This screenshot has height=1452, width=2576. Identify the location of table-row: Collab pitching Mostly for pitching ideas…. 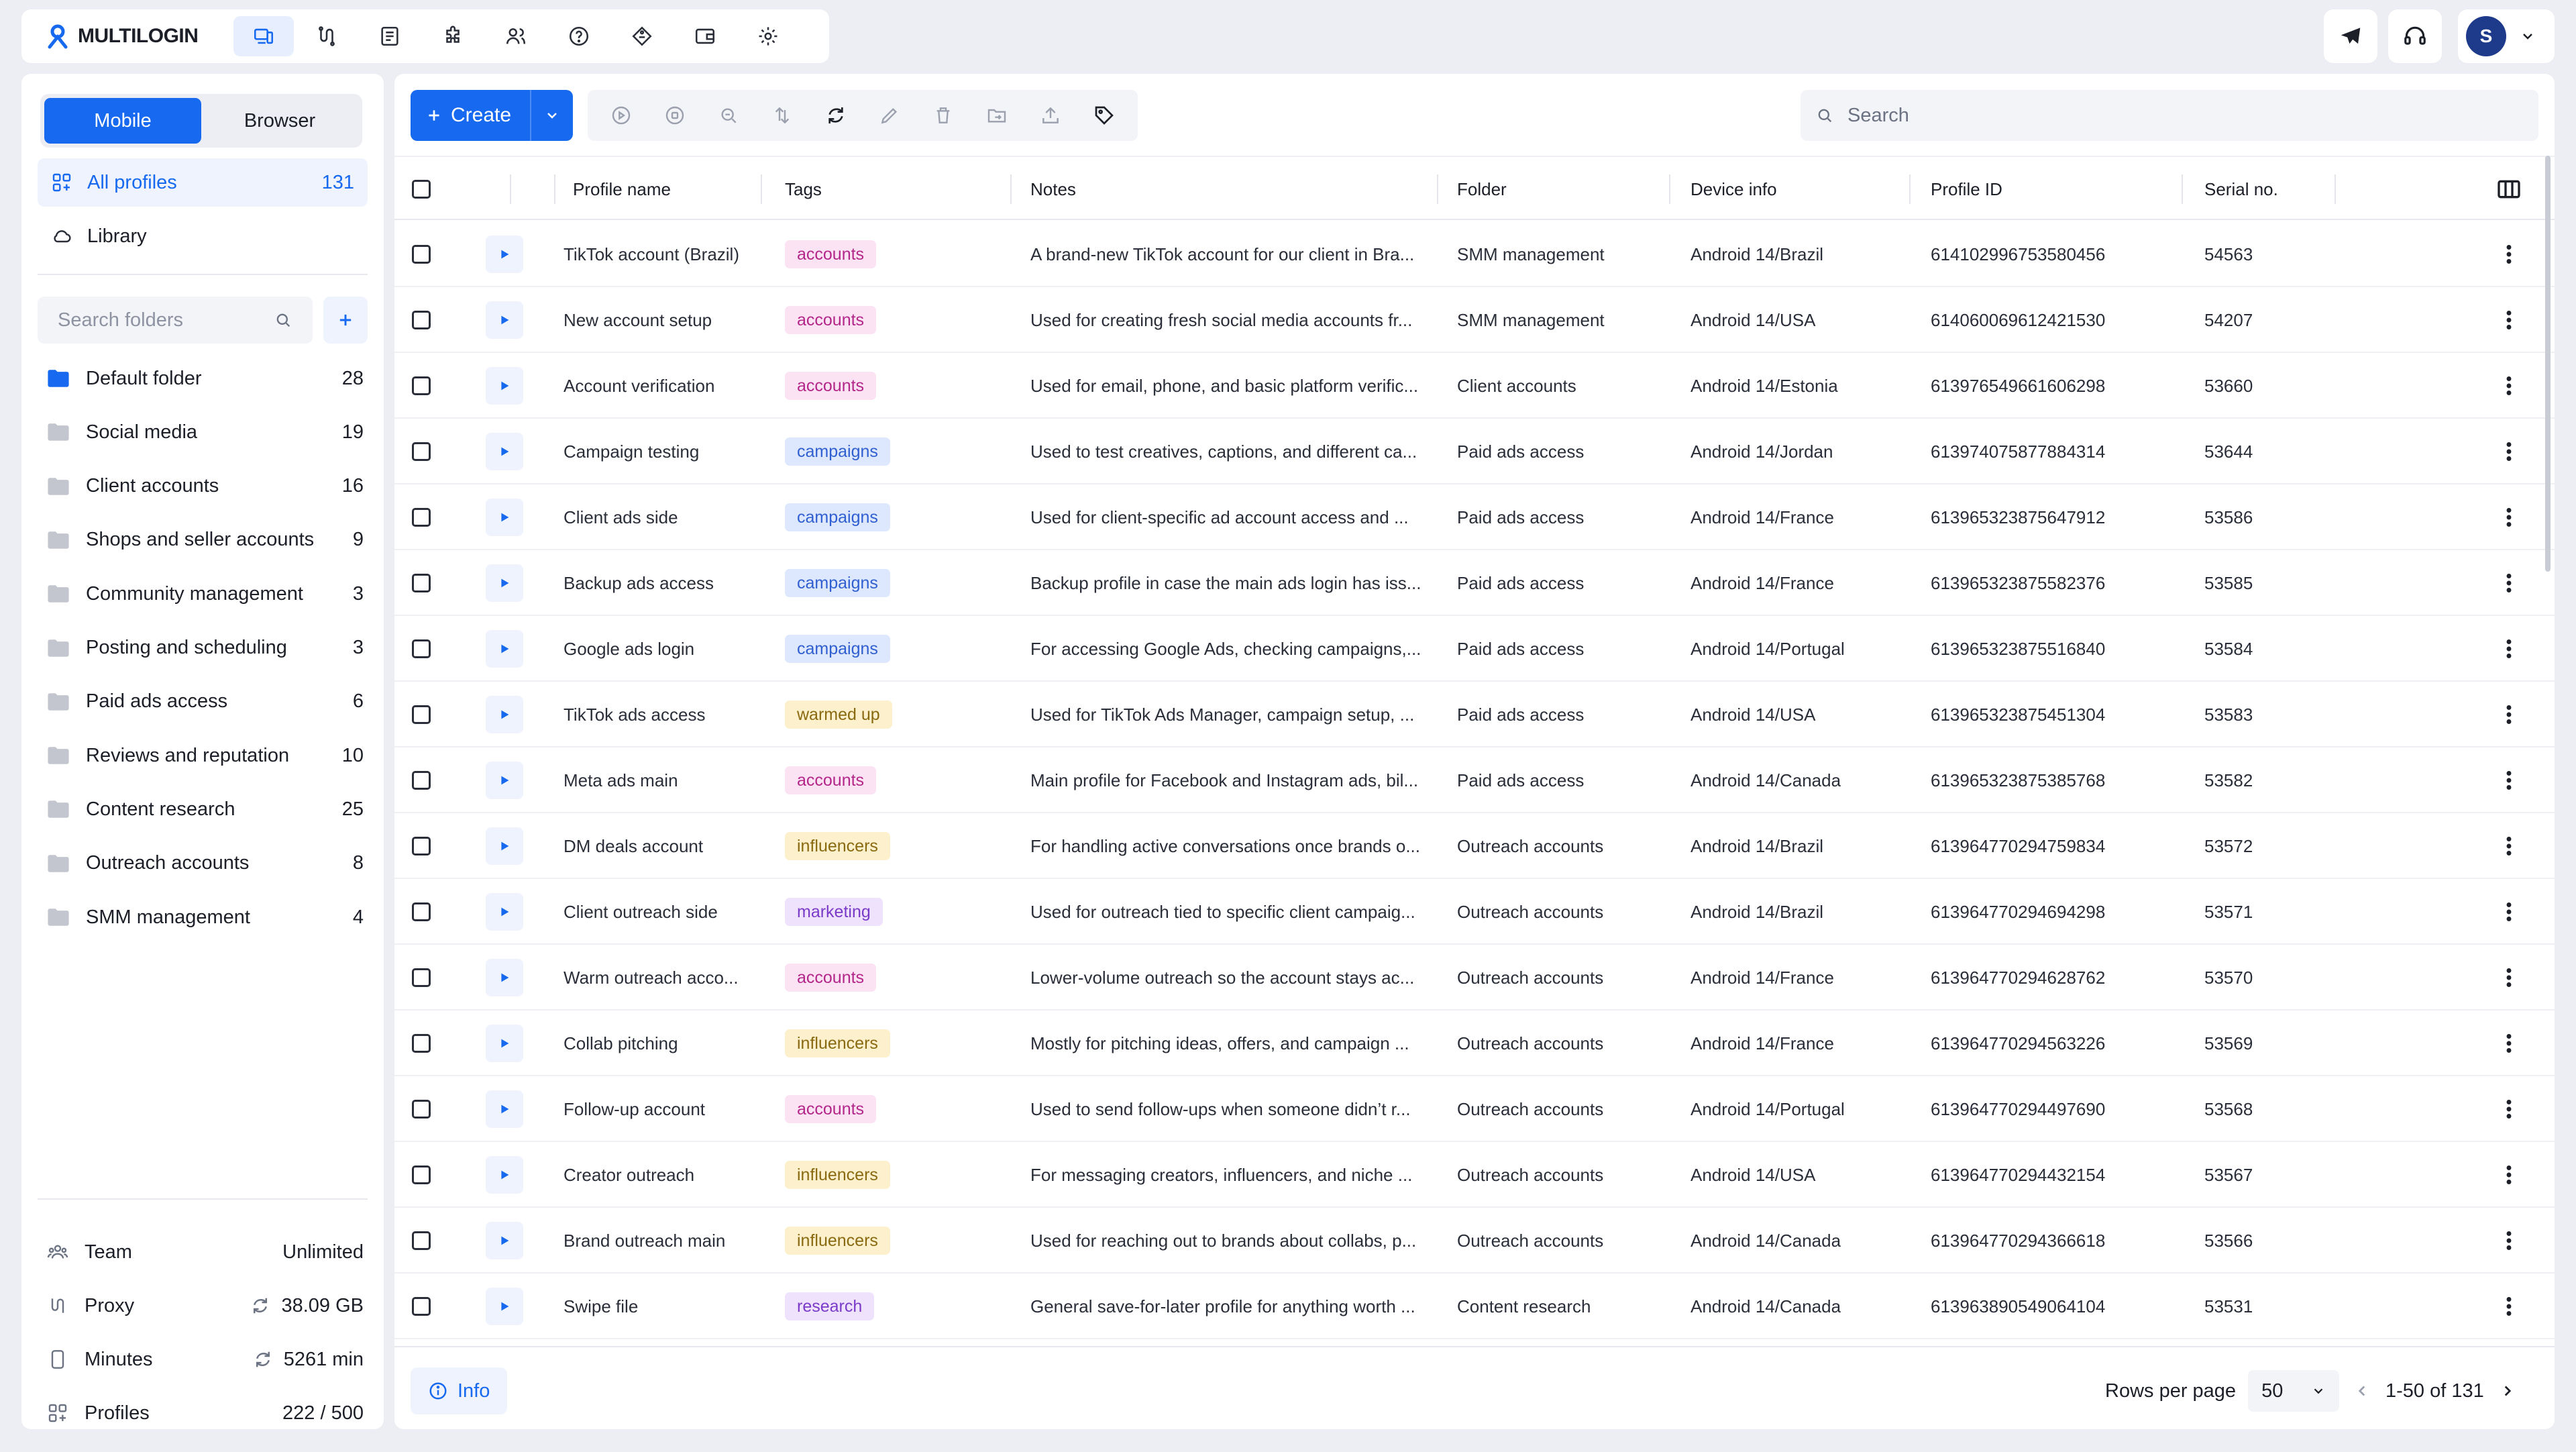
(1474, 1043).